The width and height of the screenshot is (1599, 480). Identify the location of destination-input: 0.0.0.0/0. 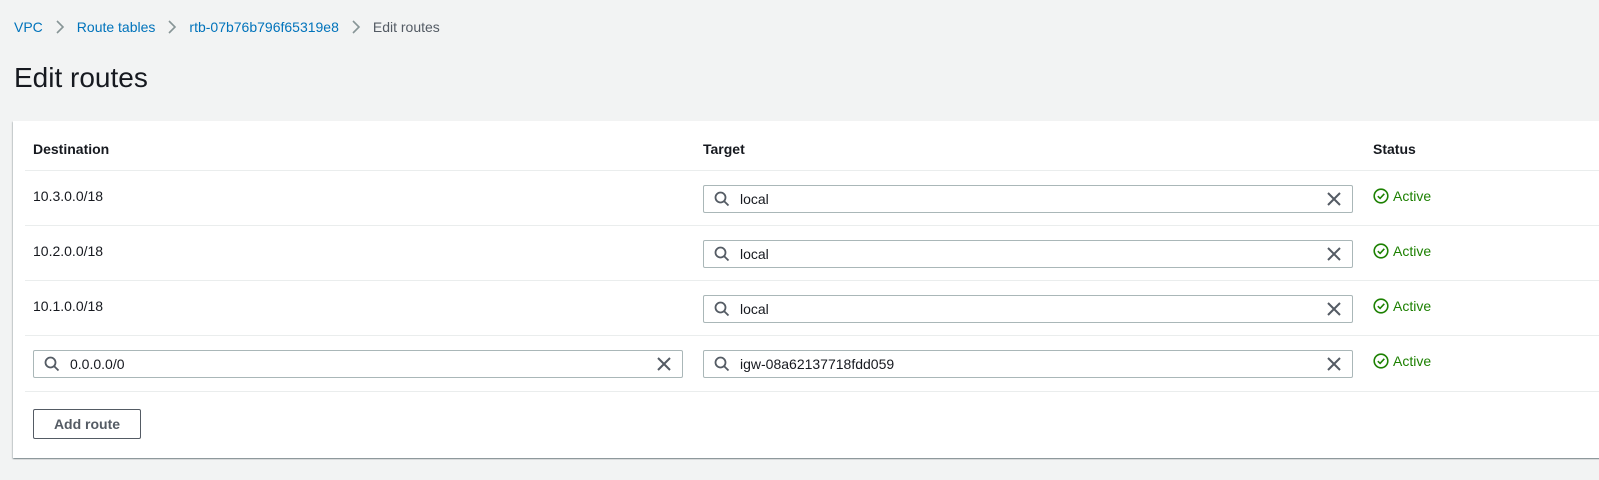
(358, 364).